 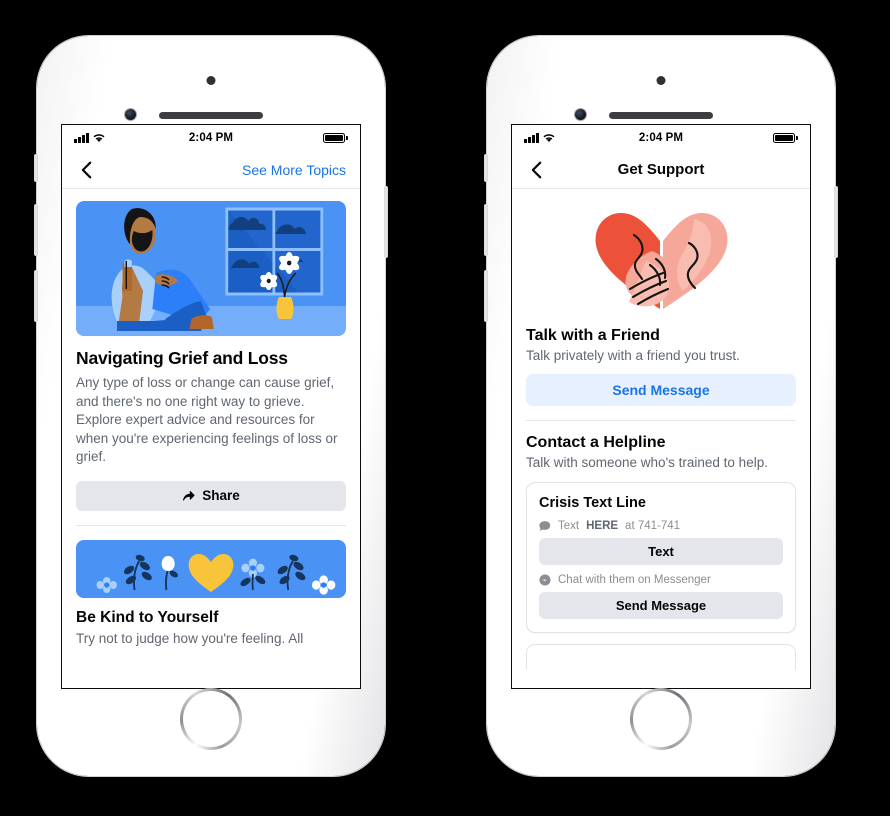 What do you see at coordinates (189, 495) in the screenshot?
I see `share-arrow-icon` at bounding box center [189, 495].